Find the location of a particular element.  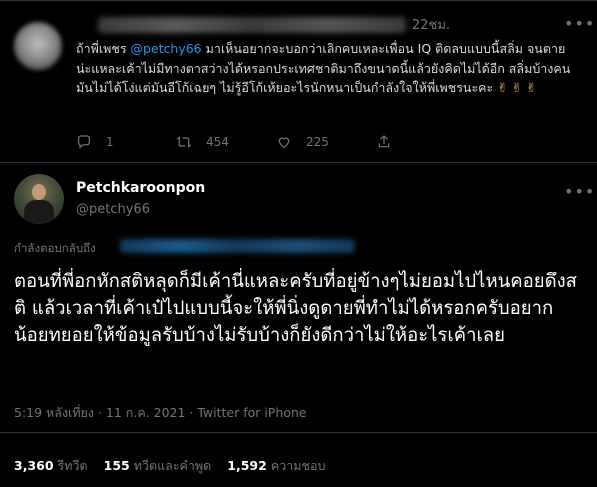

like-button: 225 is located at coordinates (302, 142).